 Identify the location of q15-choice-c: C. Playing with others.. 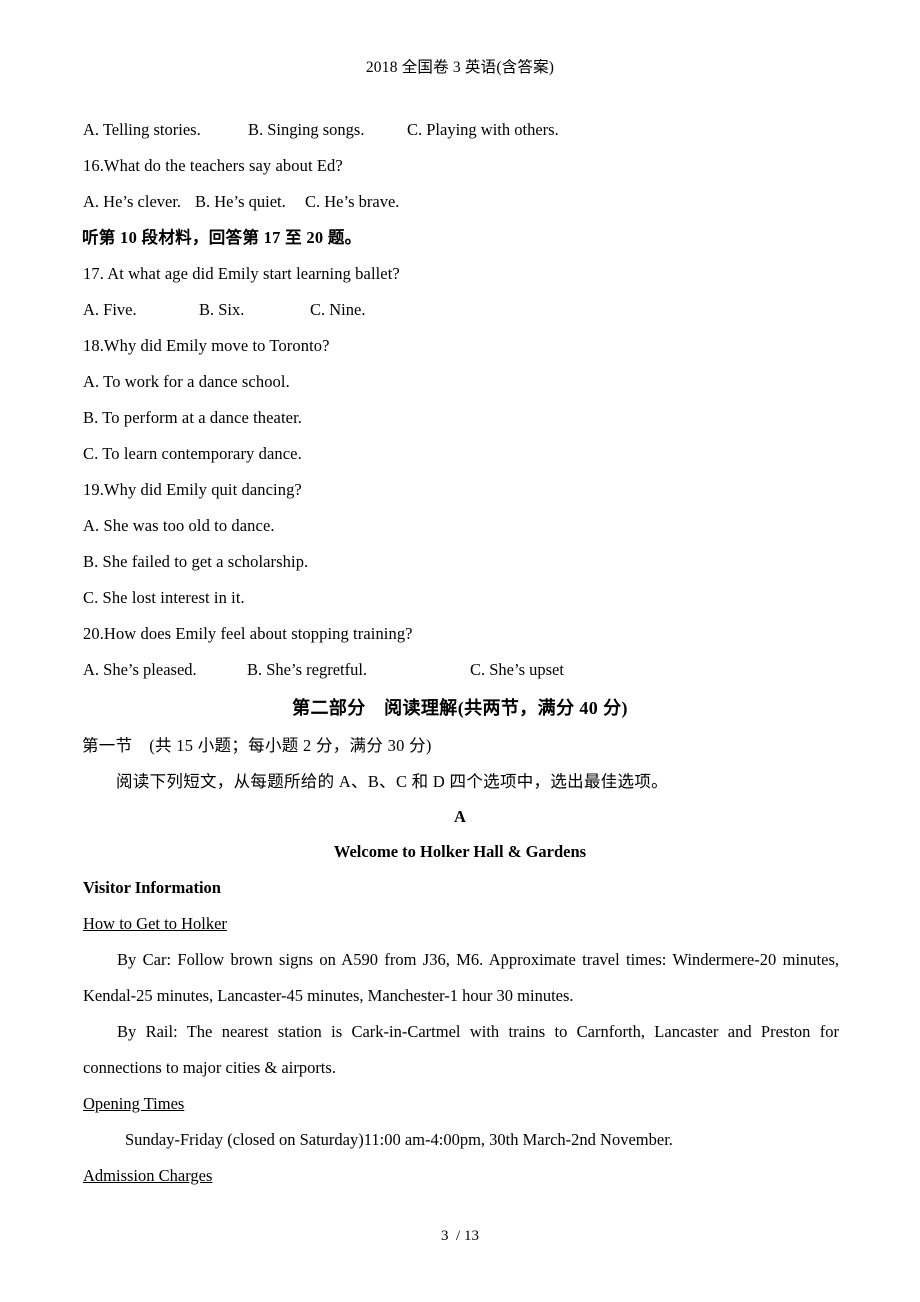
(483, 129).